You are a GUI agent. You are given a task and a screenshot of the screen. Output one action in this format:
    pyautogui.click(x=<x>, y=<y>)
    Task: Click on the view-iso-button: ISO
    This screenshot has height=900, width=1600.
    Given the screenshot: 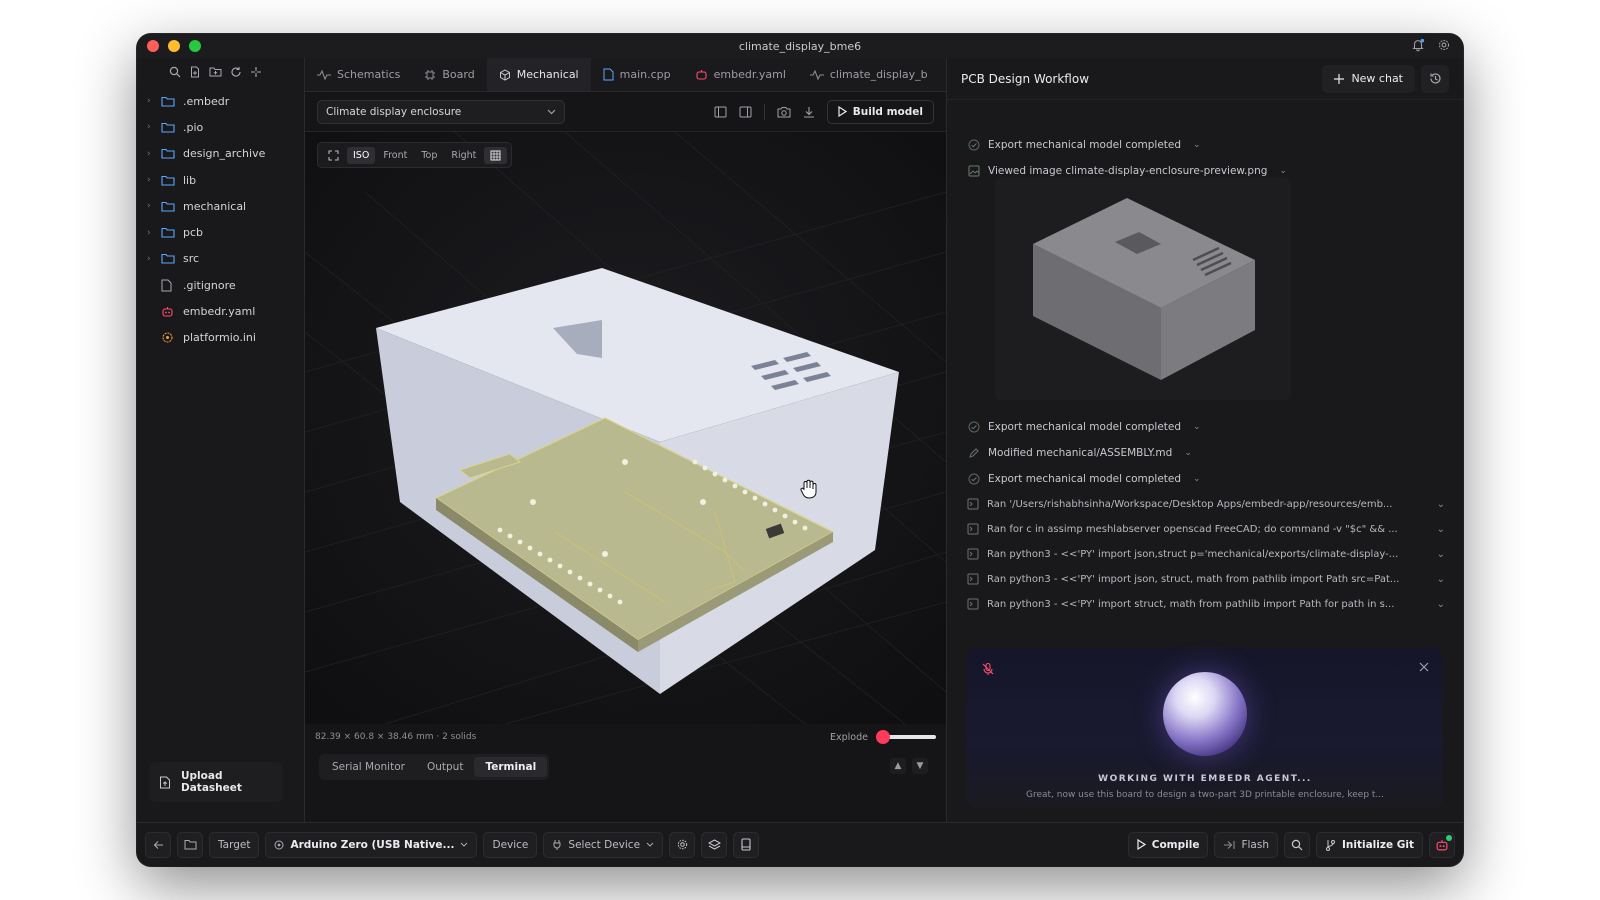 What is the action you would take?
    pyautogui.click(x=361, y=155)
    